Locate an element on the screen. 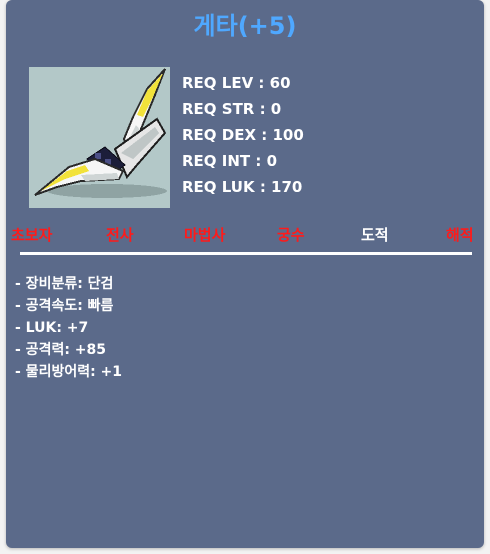  req-int: REQ INT : 0 is located at coordinates (230, 161).